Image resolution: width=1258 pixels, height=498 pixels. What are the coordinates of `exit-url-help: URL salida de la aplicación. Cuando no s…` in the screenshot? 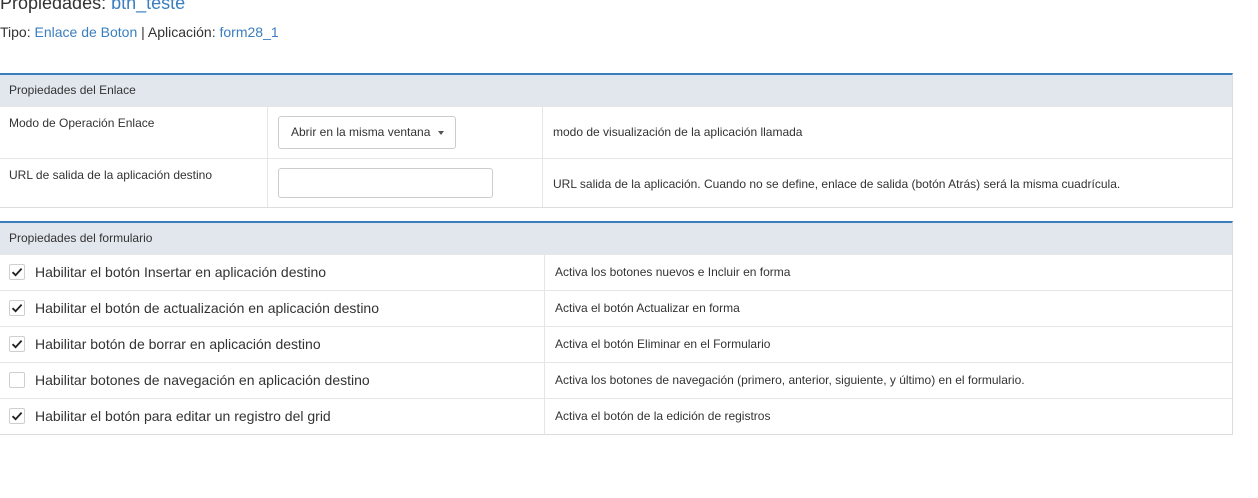 It's located at (837, 184).